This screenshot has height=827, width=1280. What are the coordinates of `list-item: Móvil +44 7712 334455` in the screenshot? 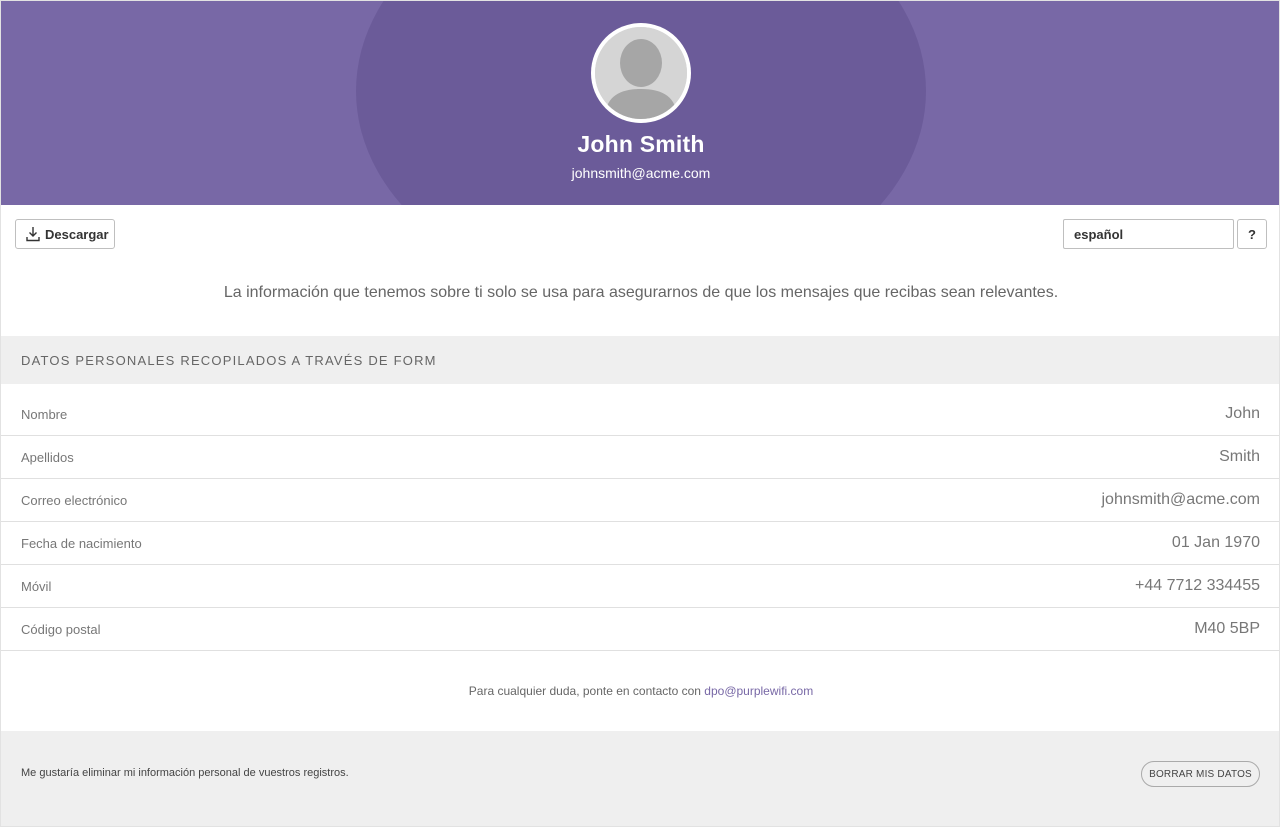 It's located at (640, 586).